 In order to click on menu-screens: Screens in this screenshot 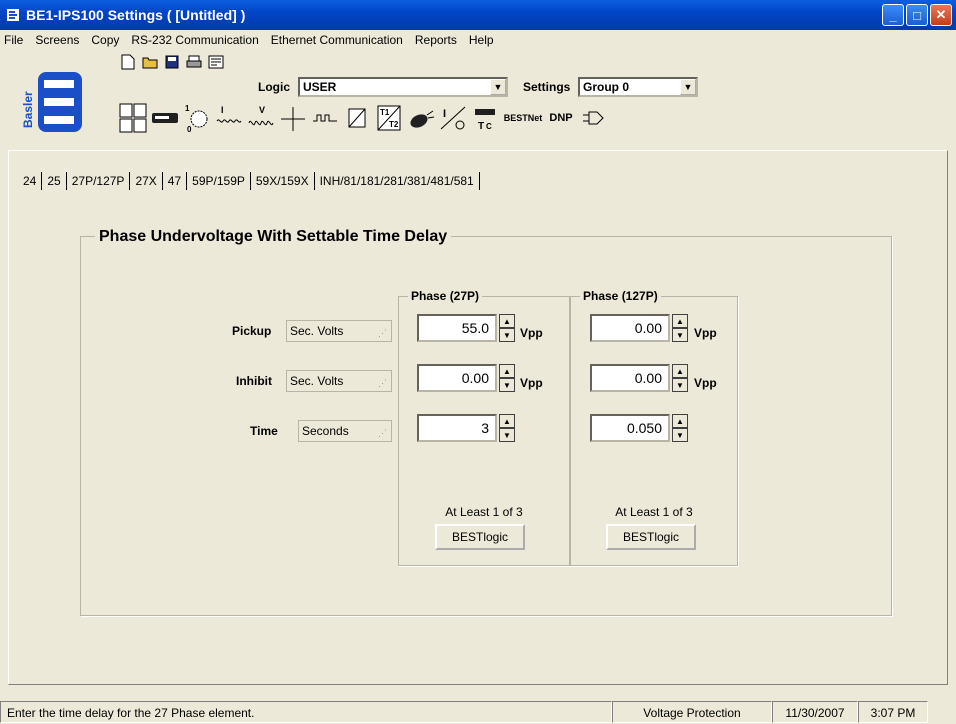, I will do `click(57, 40)`.